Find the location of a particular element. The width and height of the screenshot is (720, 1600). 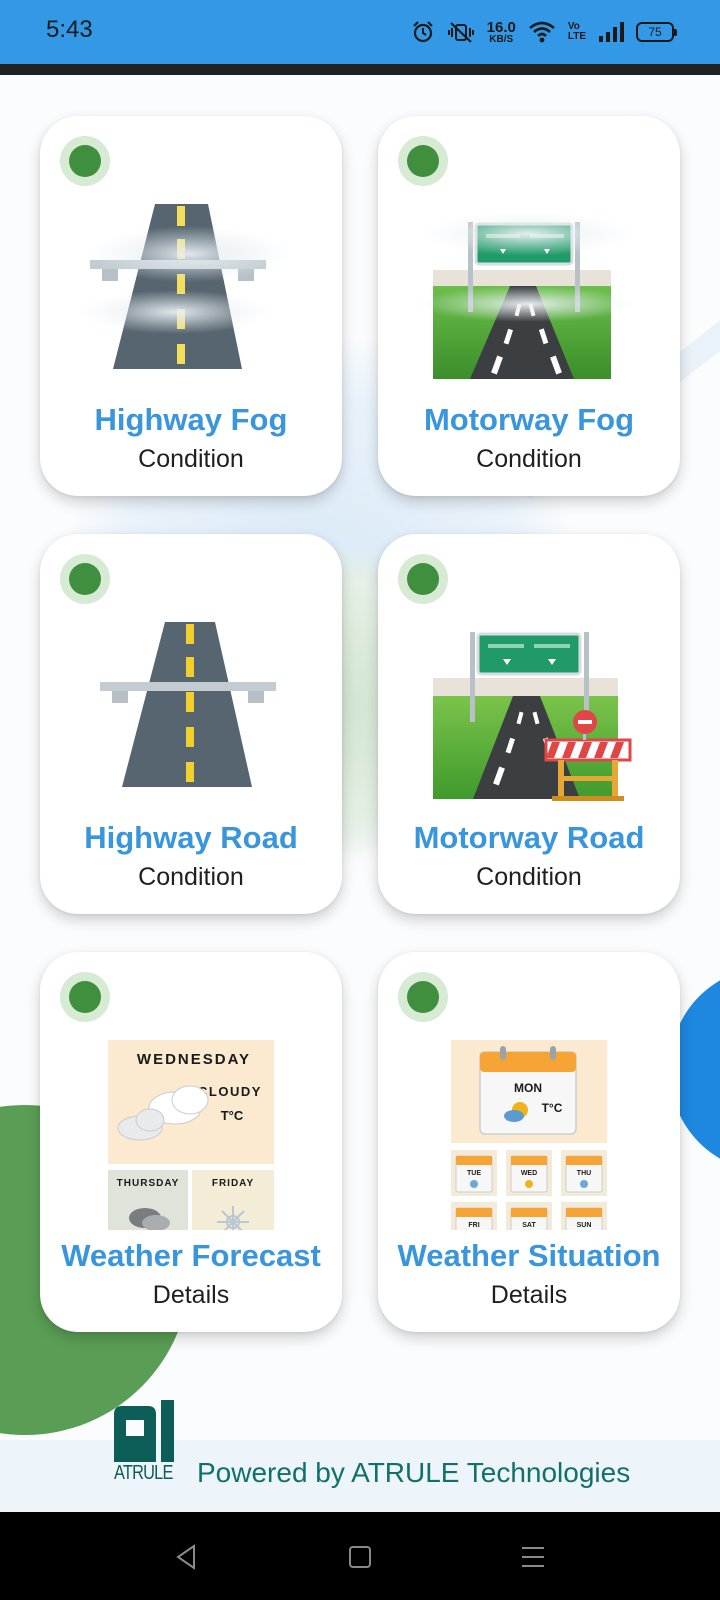

navigation-bar is located at coordinates (360, 1556).